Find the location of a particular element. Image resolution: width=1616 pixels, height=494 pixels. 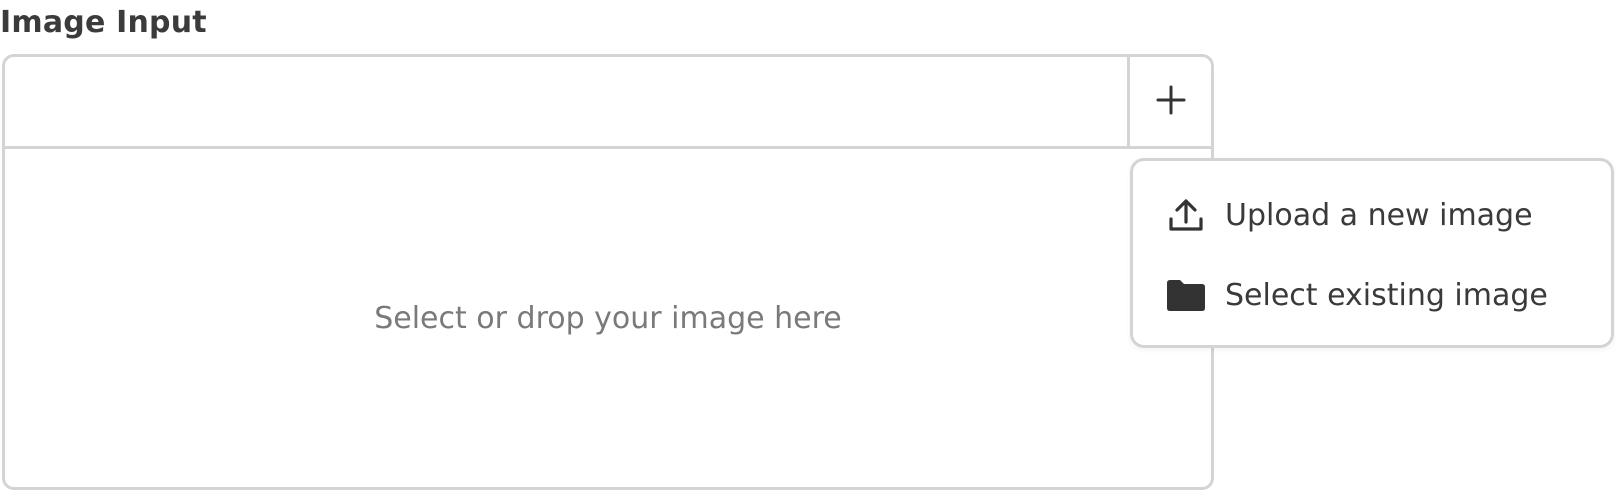

add-image-menu: Upload a new image Select existing image is located at coordinates (1372, 253).